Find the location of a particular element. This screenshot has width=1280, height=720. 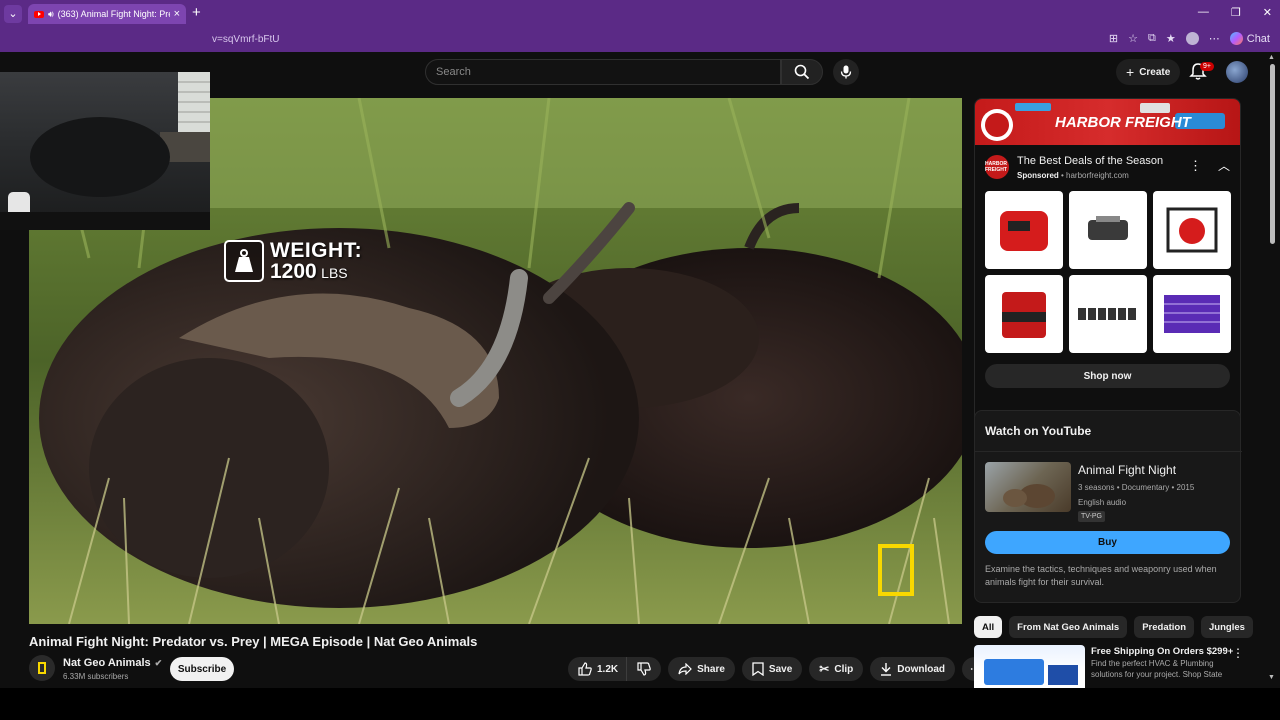

scrollbar-thumb is located at coordinates (1272, 154).